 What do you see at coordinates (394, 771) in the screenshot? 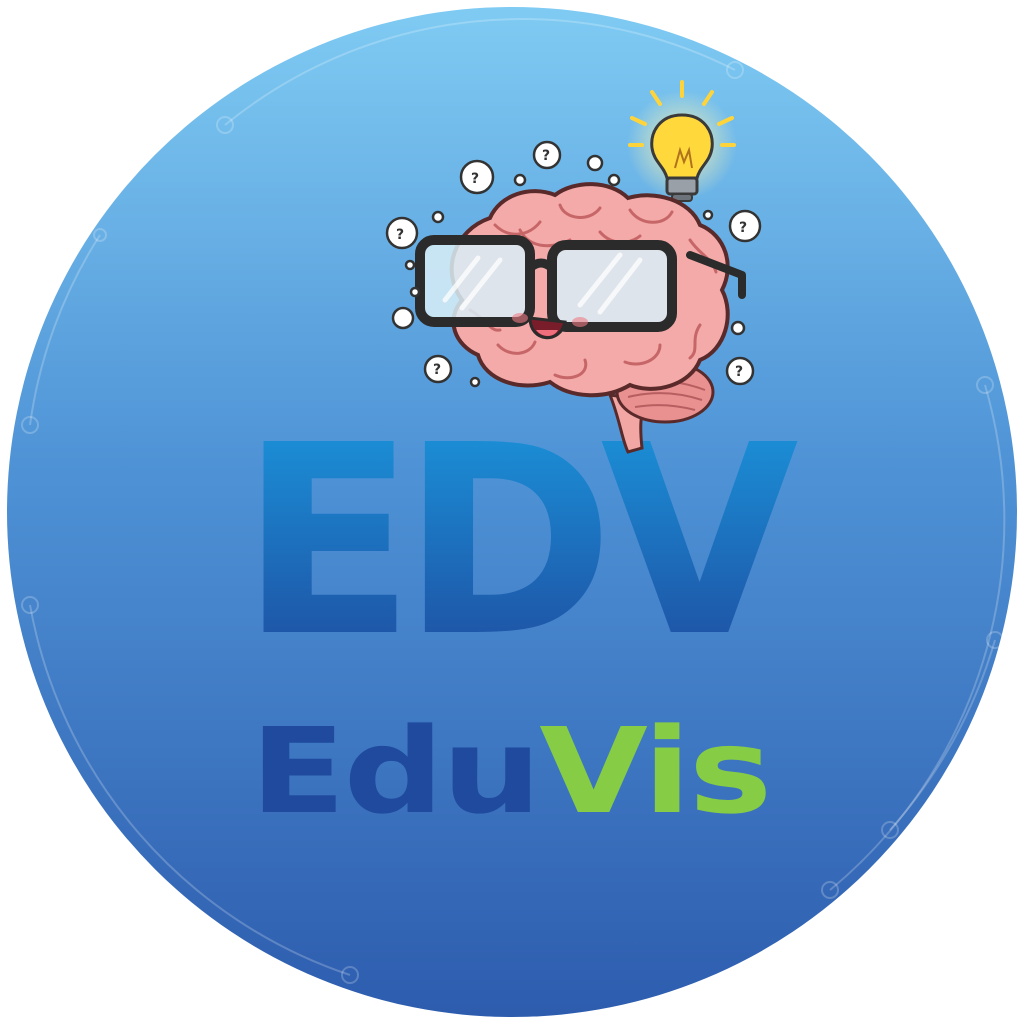
I see `wordmark-edu: Edu` at bounding box center [394, 771].